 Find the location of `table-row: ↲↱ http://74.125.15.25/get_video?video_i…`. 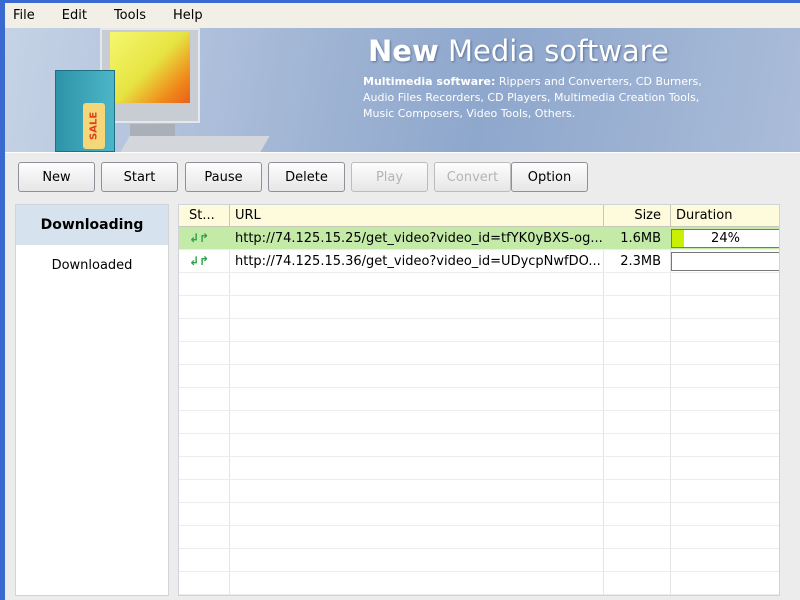

table-row: ↲↱ http://74.125.15.25/get_video?video_i… is located at coordinates (479, 238).